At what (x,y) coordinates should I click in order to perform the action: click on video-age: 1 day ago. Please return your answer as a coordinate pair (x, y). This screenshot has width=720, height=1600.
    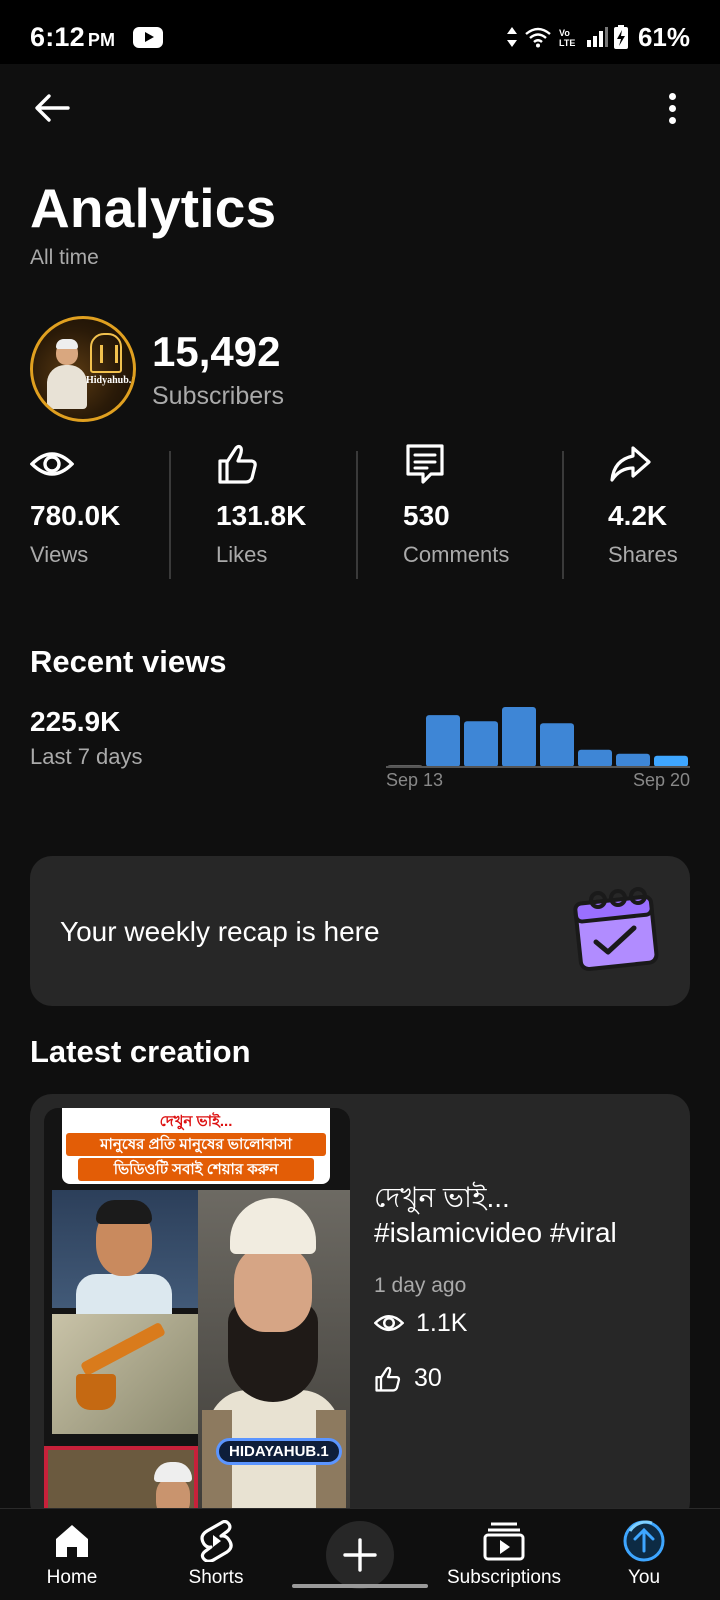
    Looking at the image, I should click on (420, 1285).